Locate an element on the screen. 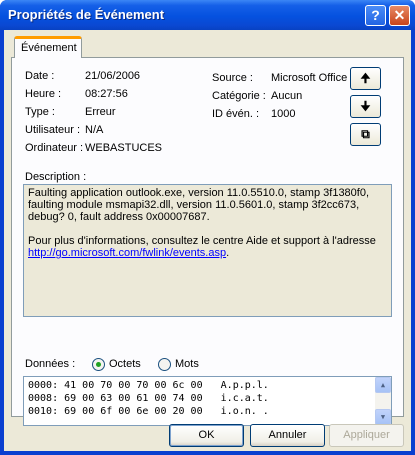  source-label: Source : is located at coordinates (232, 78).